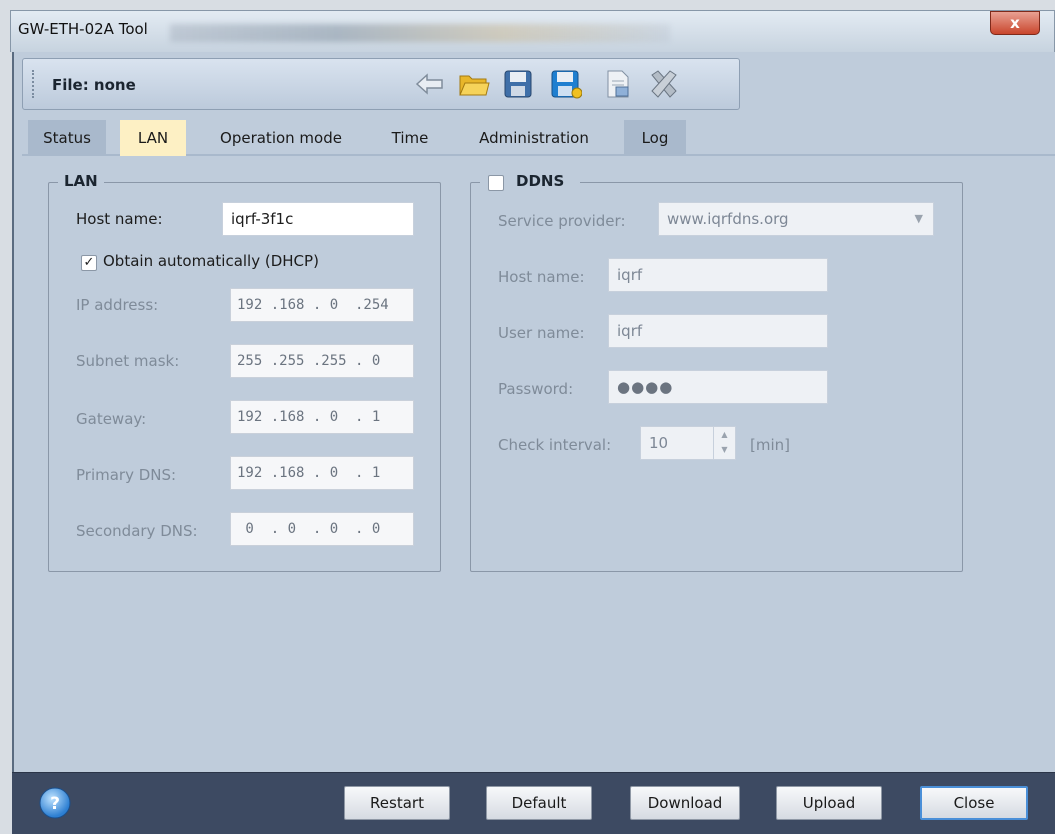  Describe the element at coordinates (322, 529) in the screenshot. I see `secondary-dns-field: 0 . 0 . 0 . 0` at that location.